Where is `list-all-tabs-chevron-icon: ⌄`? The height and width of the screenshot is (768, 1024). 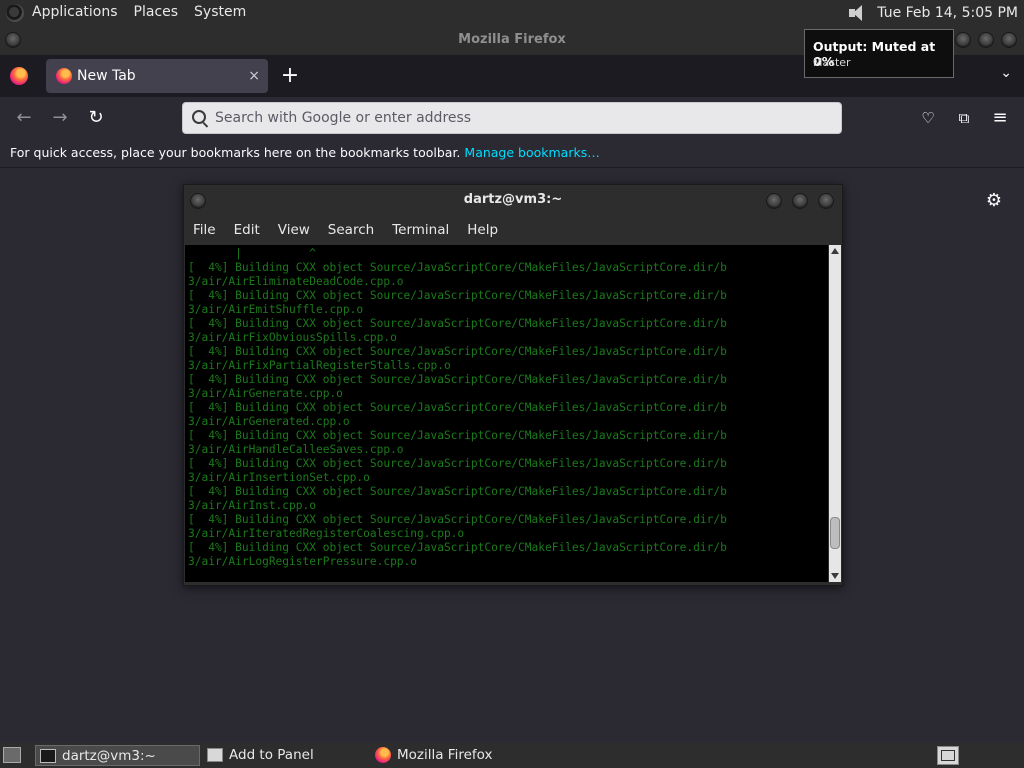 list-all-tabs-chevron-icon: ⌄ is located at coordinates (1006, 73).